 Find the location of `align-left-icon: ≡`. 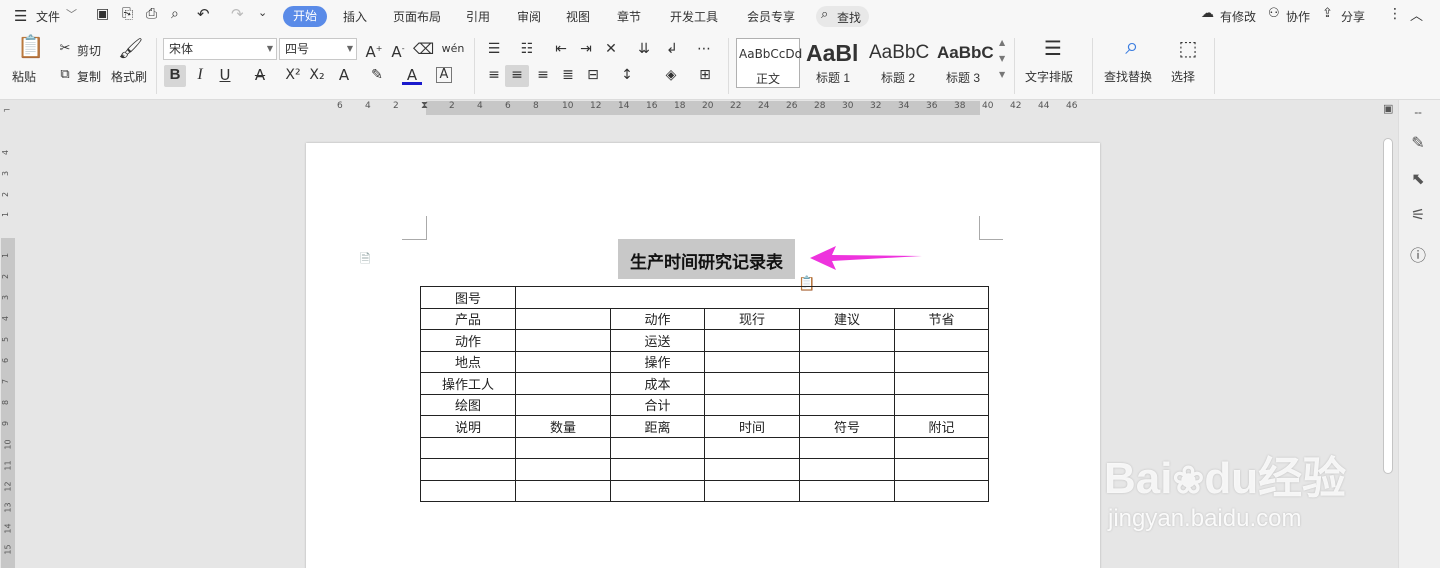

align-left-icon: ≡ is located at coordinates (494, 75).